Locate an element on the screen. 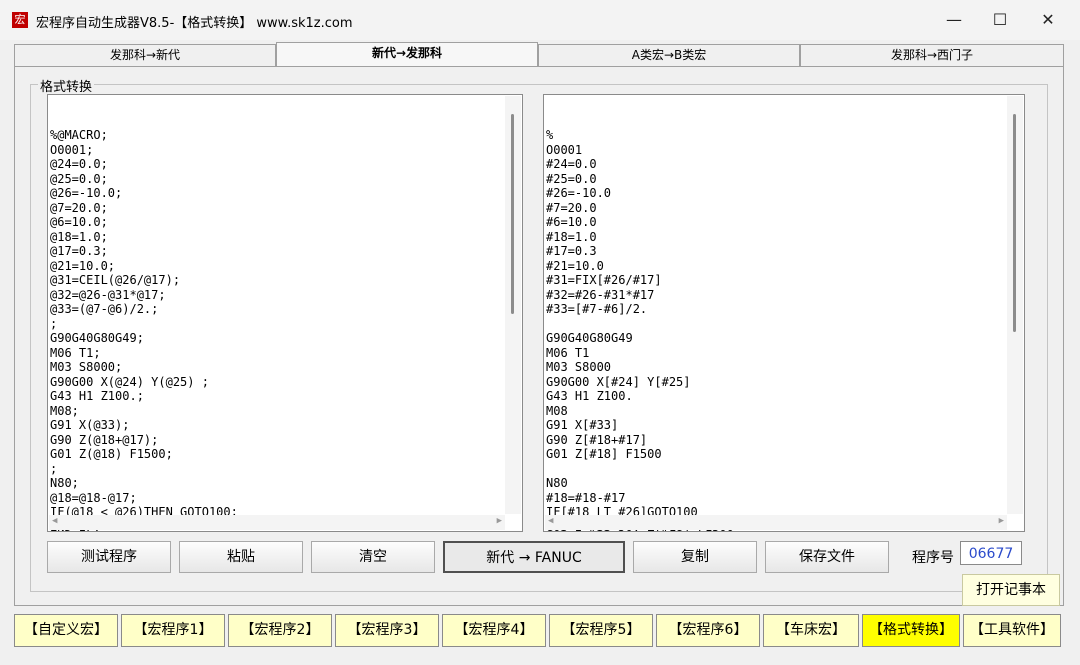 This screenshot has width=1080, height=665. tab-fanuc-to-siemens: 发那科→西门子 is located at coordinates (932, 55).